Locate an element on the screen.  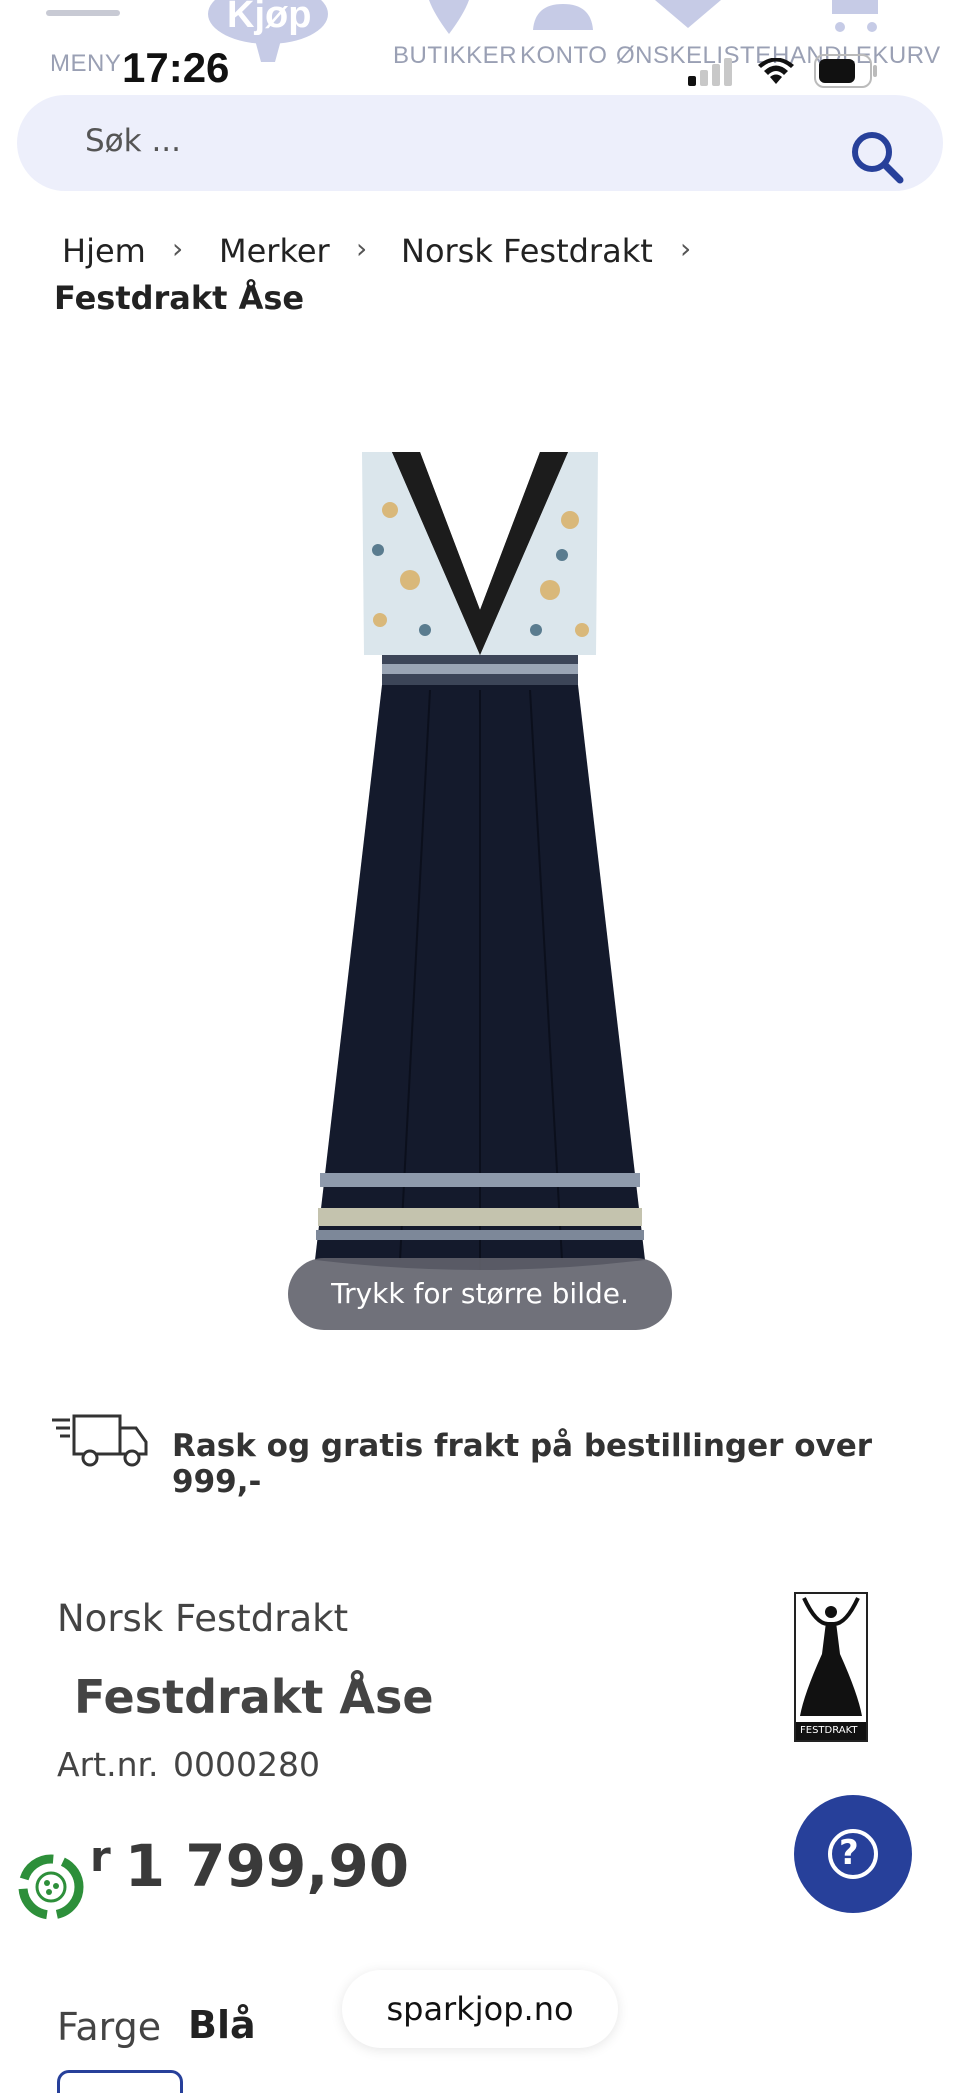
recycle-icon is located at coordinates (51, 1887).